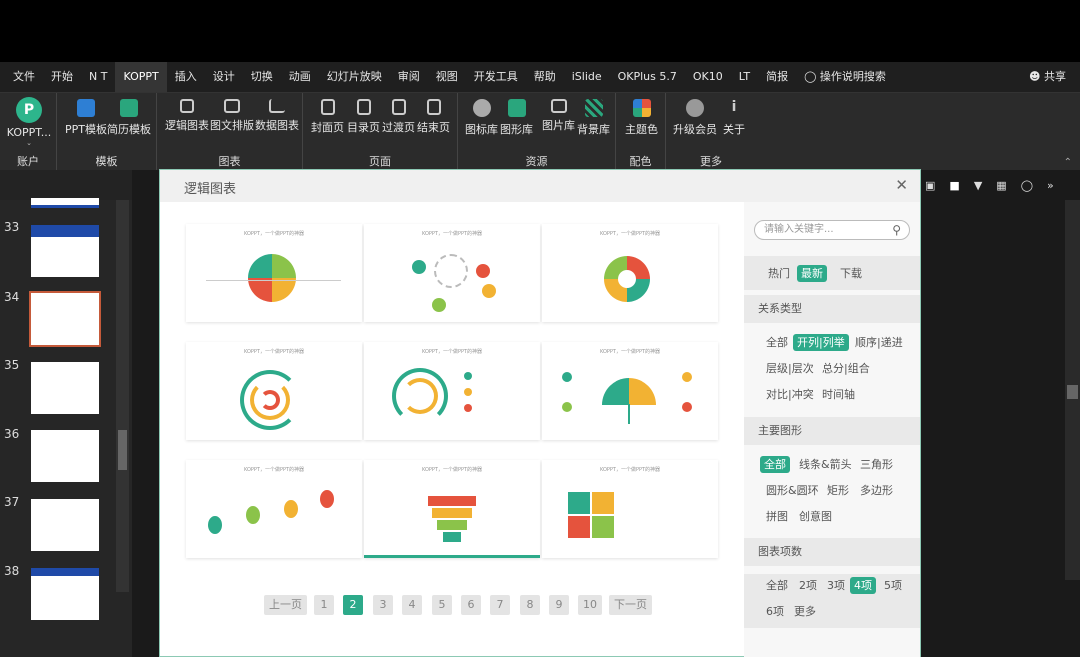 This screenshot has height=657, width=1080. Describe the element at coordinates (65, 203) in the screenshot. I see `slide-thumb-partial` at that location.